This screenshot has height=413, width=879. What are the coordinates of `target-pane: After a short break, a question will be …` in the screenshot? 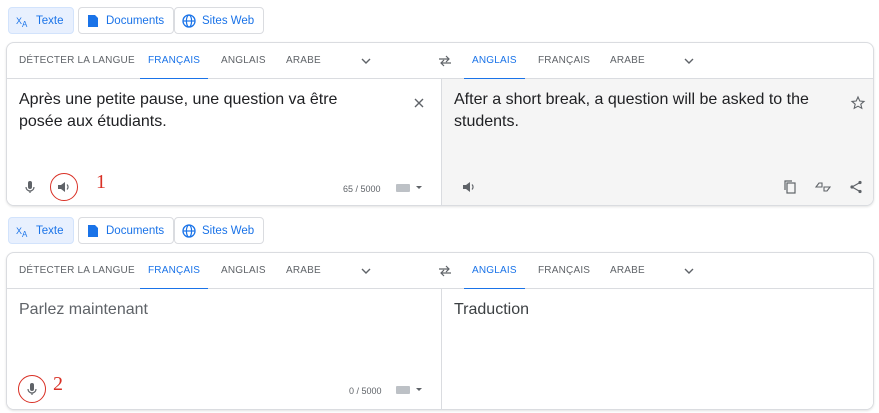 It's located at (657, 142).